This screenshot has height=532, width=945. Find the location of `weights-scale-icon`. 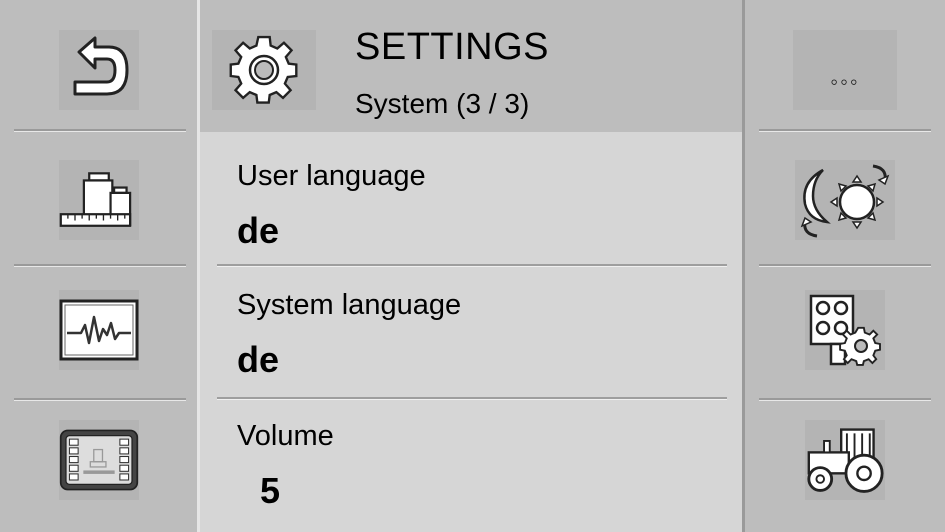

weights-scale-icon is located at coordinates (98, 200).